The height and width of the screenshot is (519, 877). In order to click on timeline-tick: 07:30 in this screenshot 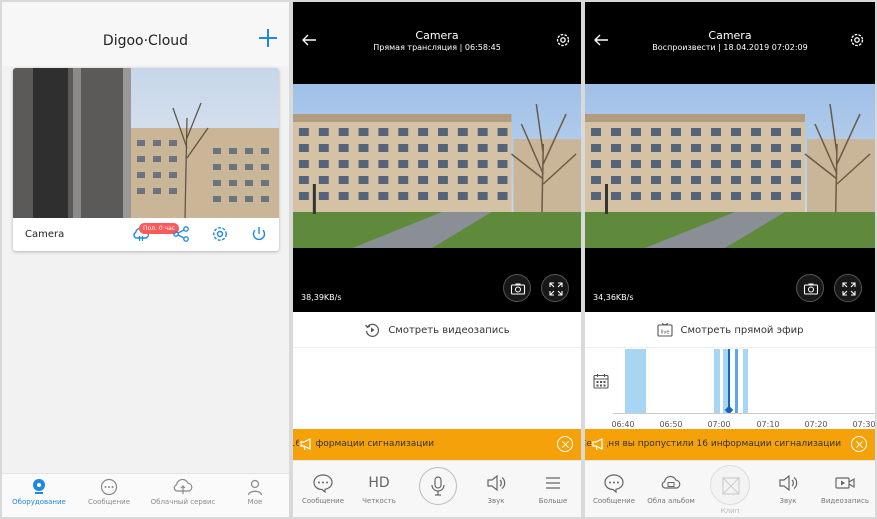, I will do `click(863, 424)`.